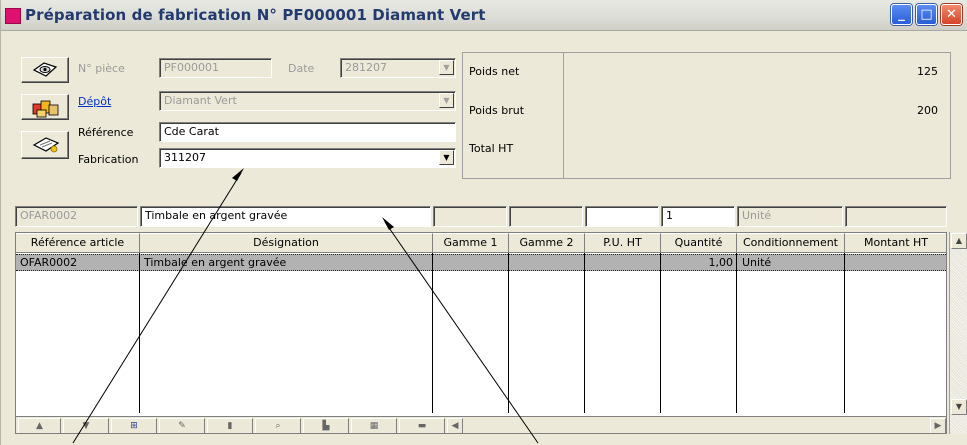 This screenshot has height=445, width=967. I want to click on piece-number-field: PF000001, so click(215, 68).